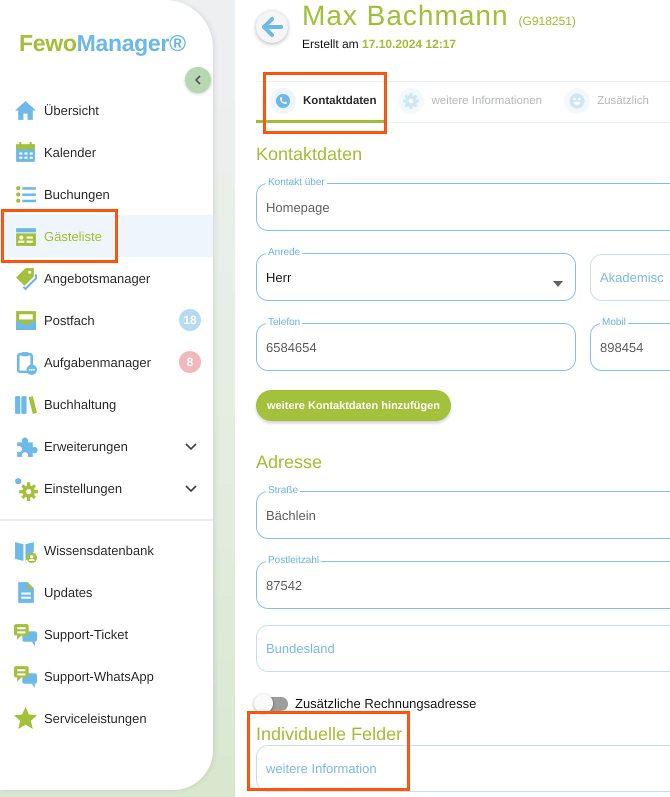 This screenshot has height=797, width=670. Describe the element at coordinates (106, 110) in the screenshot. I see `nav-item: Übersicht` at that location.